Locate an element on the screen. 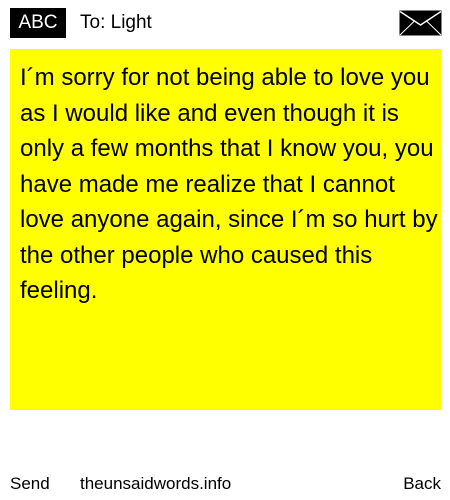 This screenshot has width=450, height=500. abc-badge: ABC is located at coordinates (38, 23).